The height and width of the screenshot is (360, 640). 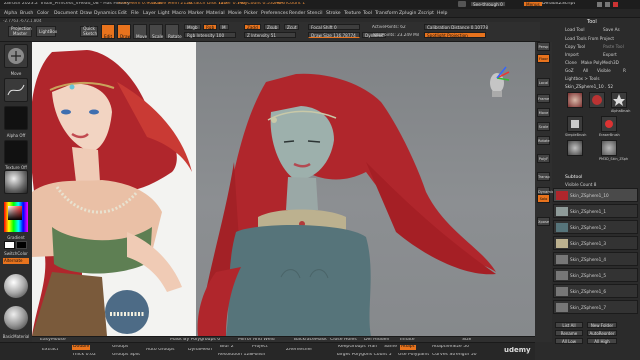 I want to click on menu-color: Color, so click(x=43, y=13).